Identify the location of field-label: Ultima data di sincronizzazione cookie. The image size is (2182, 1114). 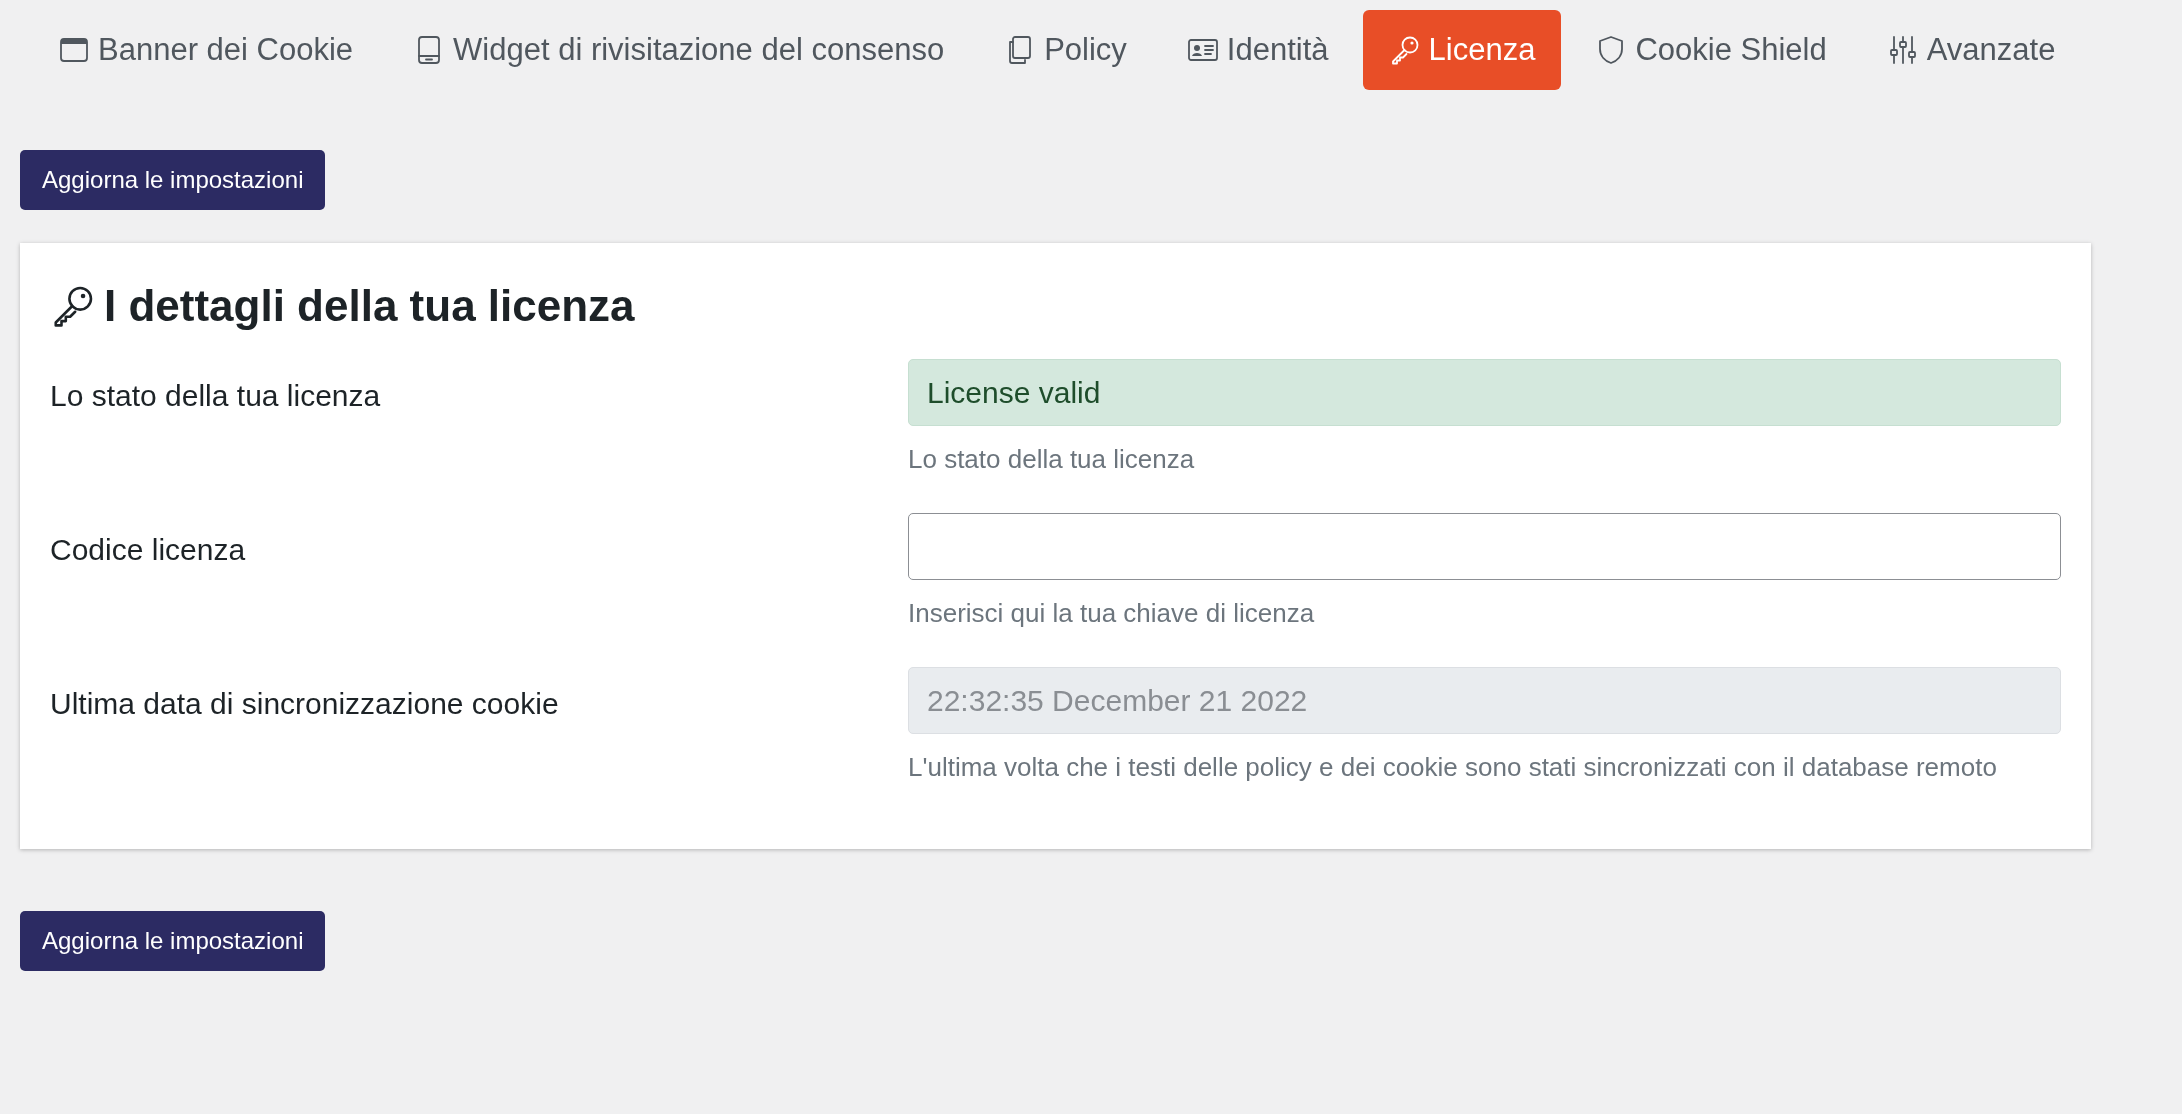
(305, 704).